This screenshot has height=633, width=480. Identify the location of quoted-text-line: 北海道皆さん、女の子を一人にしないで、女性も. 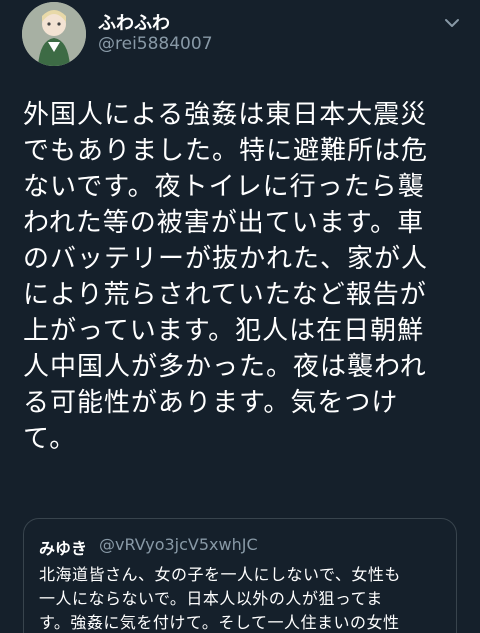
(220, 574).